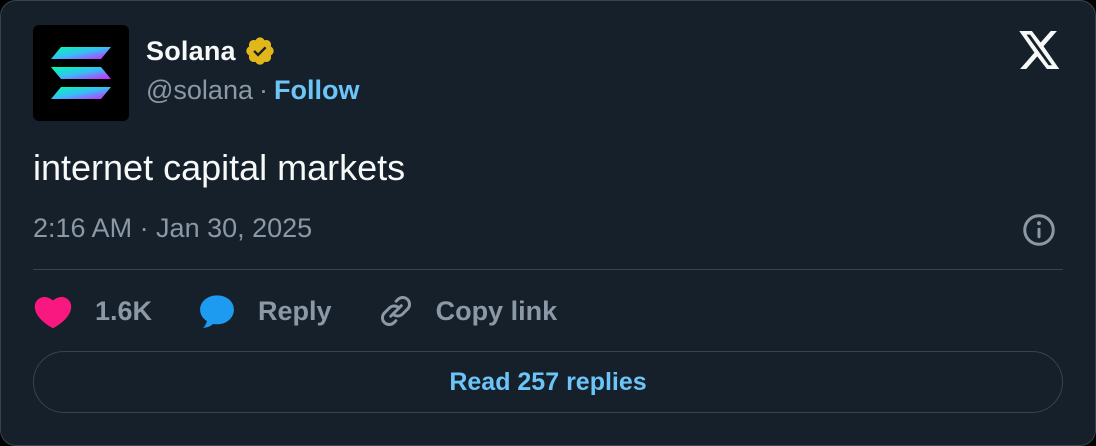 The width and height of the screenshot is (1096, 446). What do you see at coordinates (295, 310) in the screenshot?
I see `reply-label: Reply` at bounding box center [295, 310].